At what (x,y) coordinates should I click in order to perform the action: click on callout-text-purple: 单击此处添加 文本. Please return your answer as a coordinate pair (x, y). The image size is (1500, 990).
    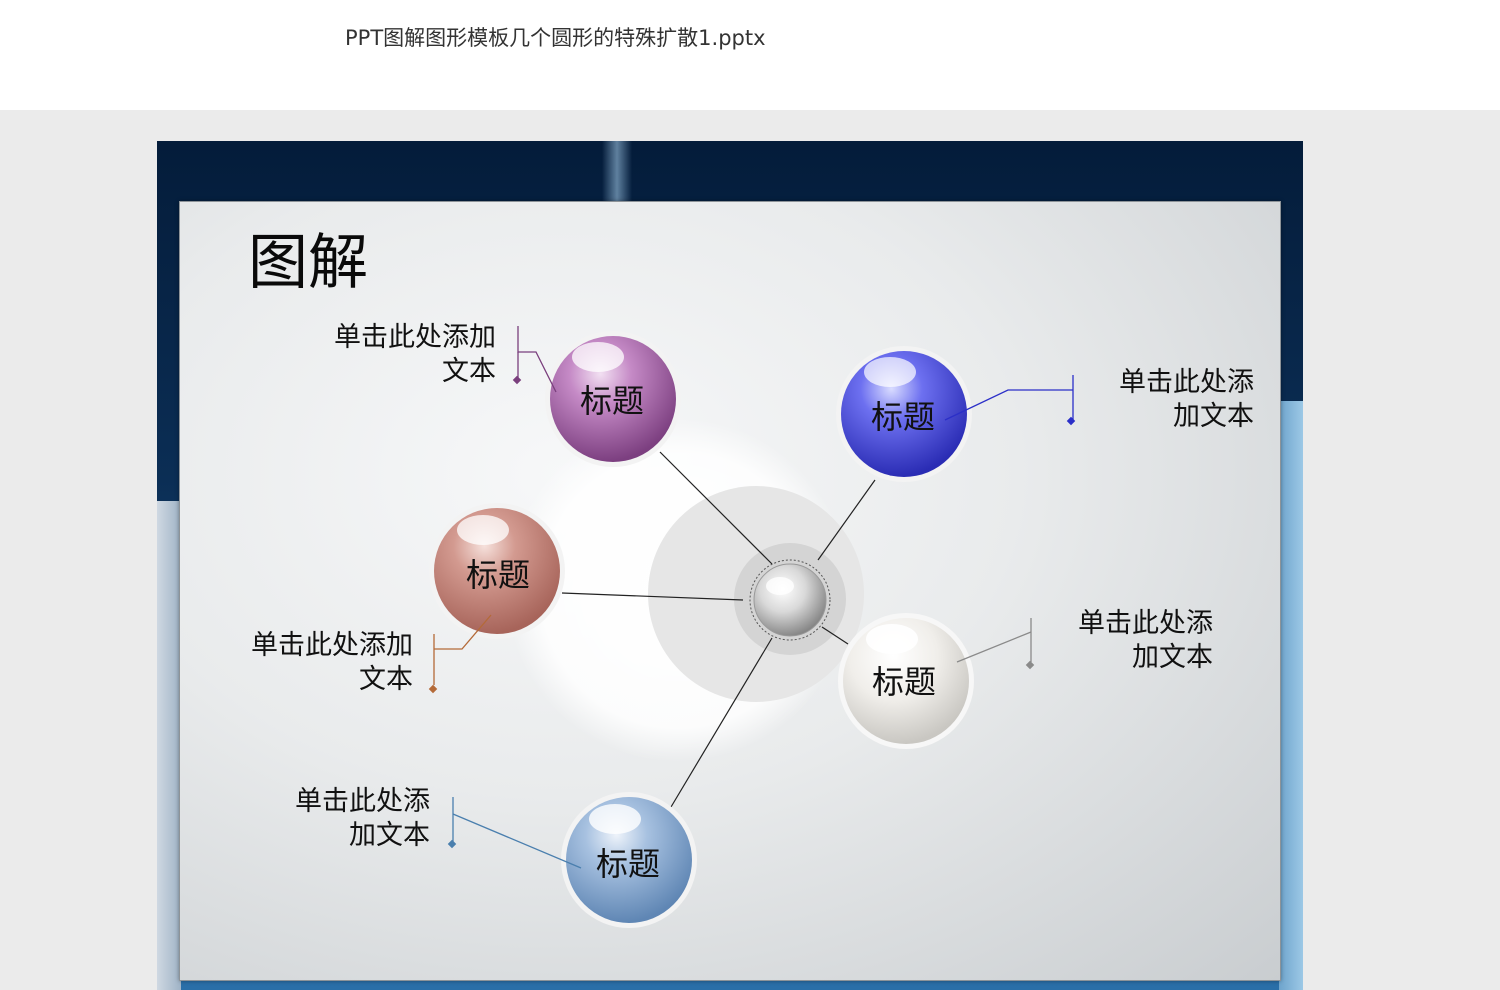
    Looking at the image, I should click on (415, 355).